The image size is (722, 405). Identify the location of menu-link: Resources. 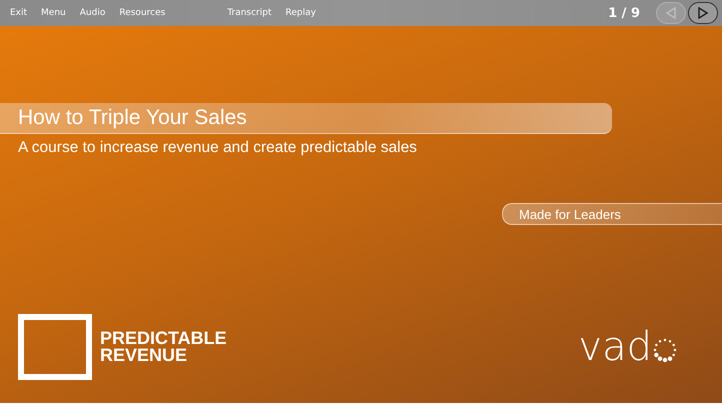
(142, 13).